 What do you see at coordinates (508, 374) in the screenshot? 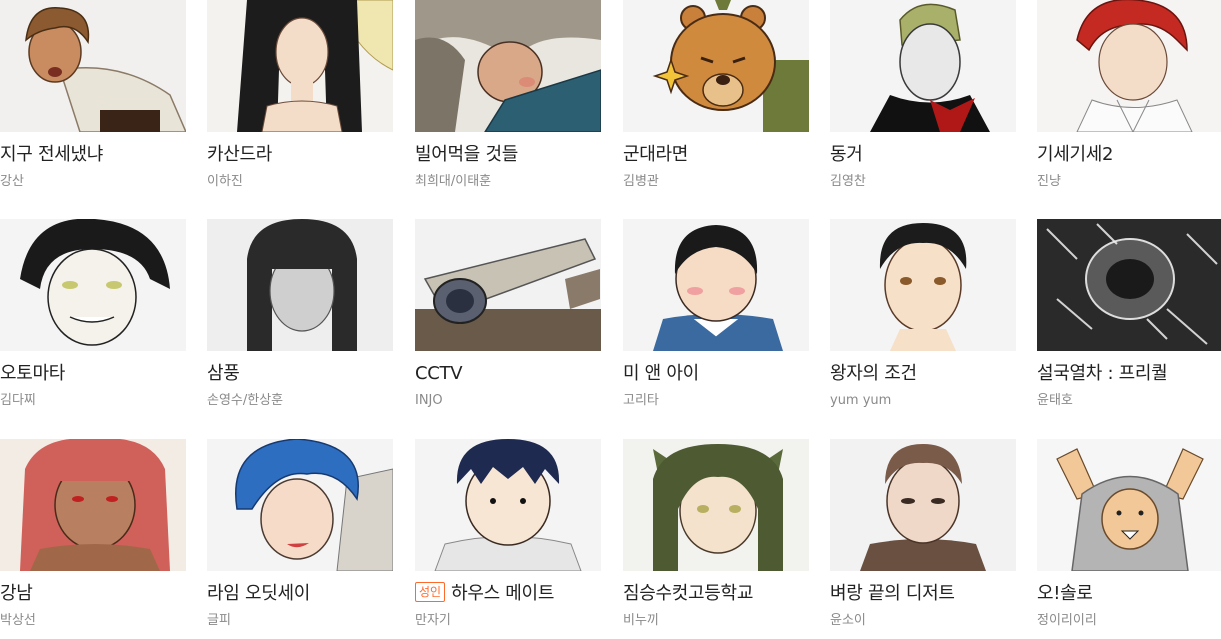
I see `webtoon-title: CCTV` at bounding box center [508, 374].